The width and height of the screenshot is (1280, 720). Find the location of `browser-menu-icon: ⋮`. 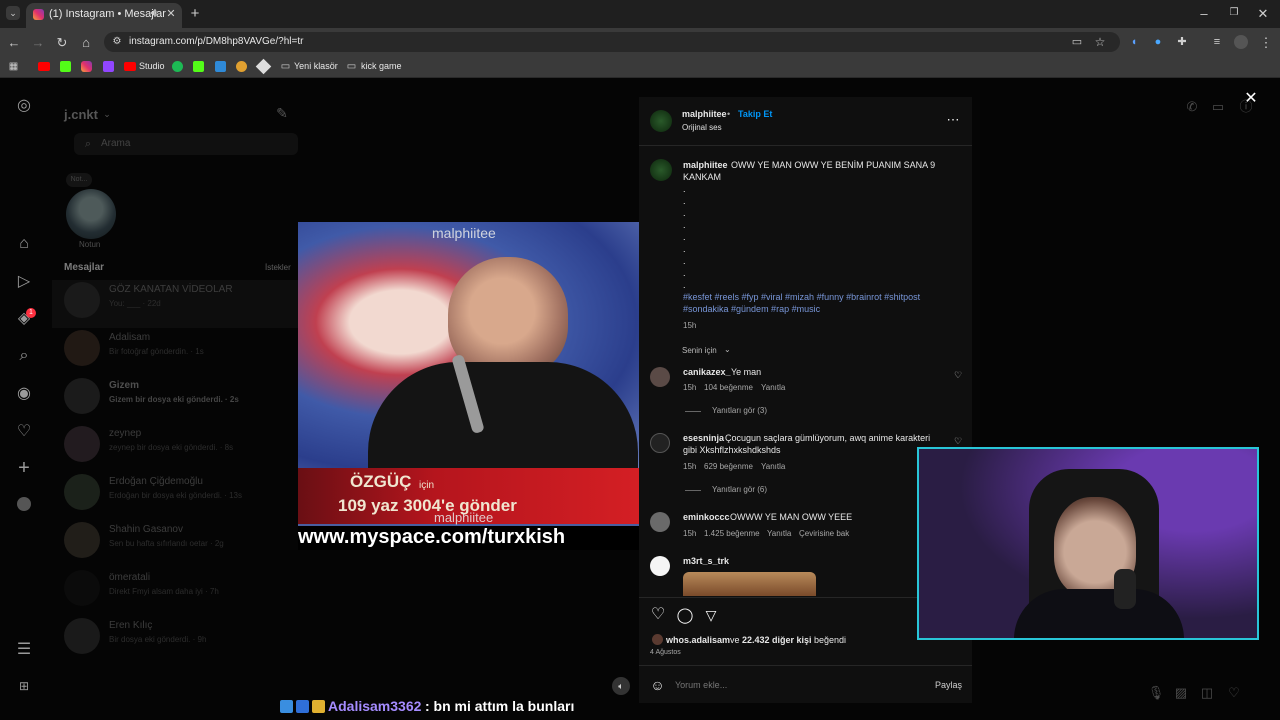

browser-menu-icon: ⋮ is located at coordinates (1266, 42).